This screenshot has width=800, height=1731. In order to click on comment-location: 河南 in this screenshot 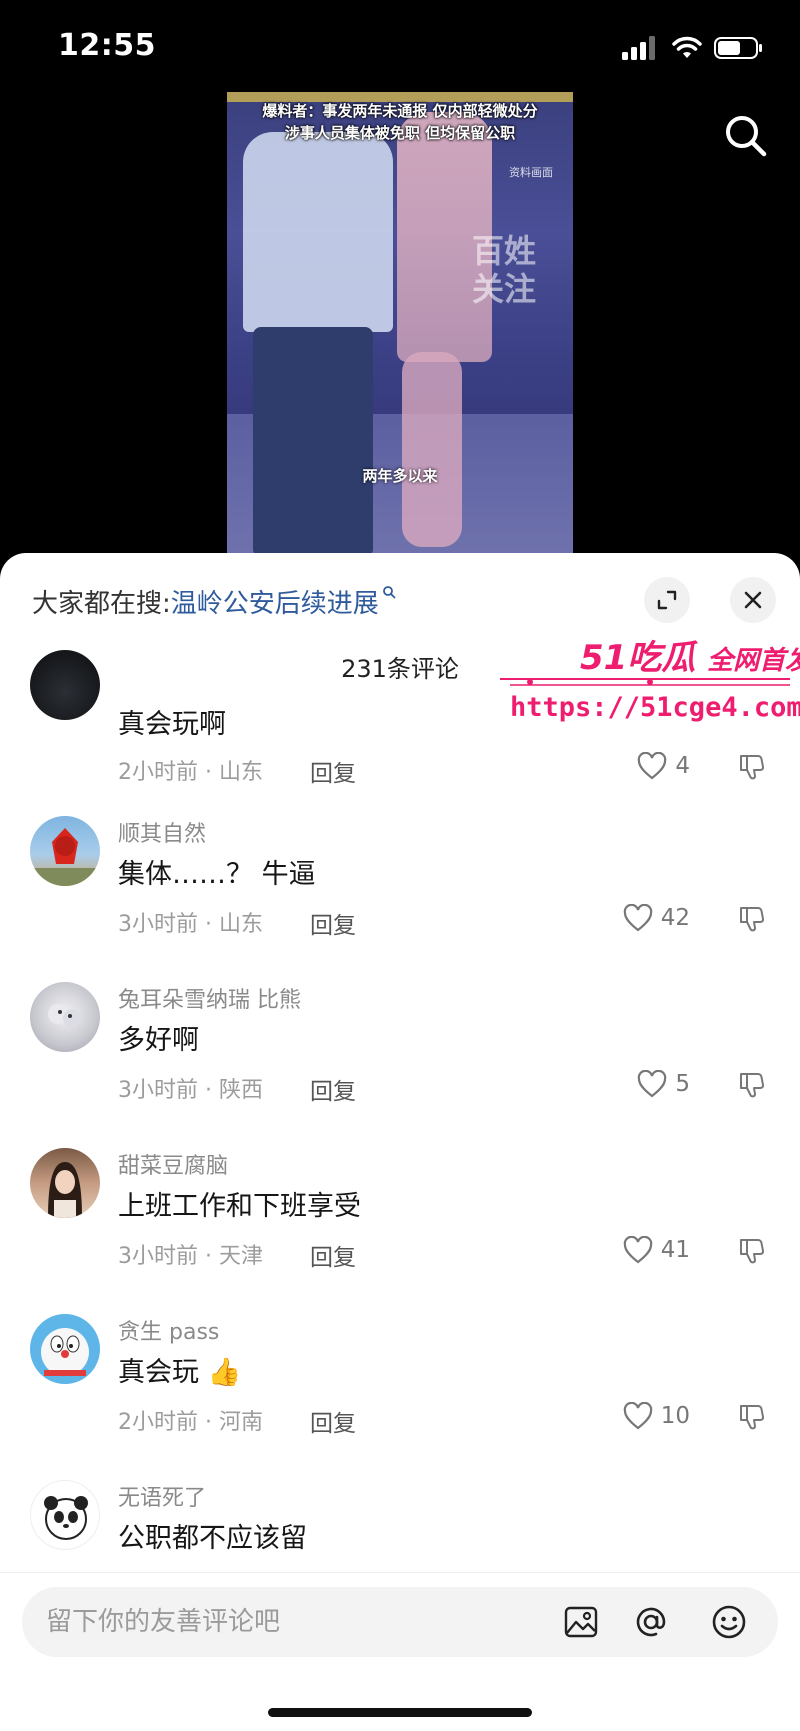, I will do `click(240, 1422)`.